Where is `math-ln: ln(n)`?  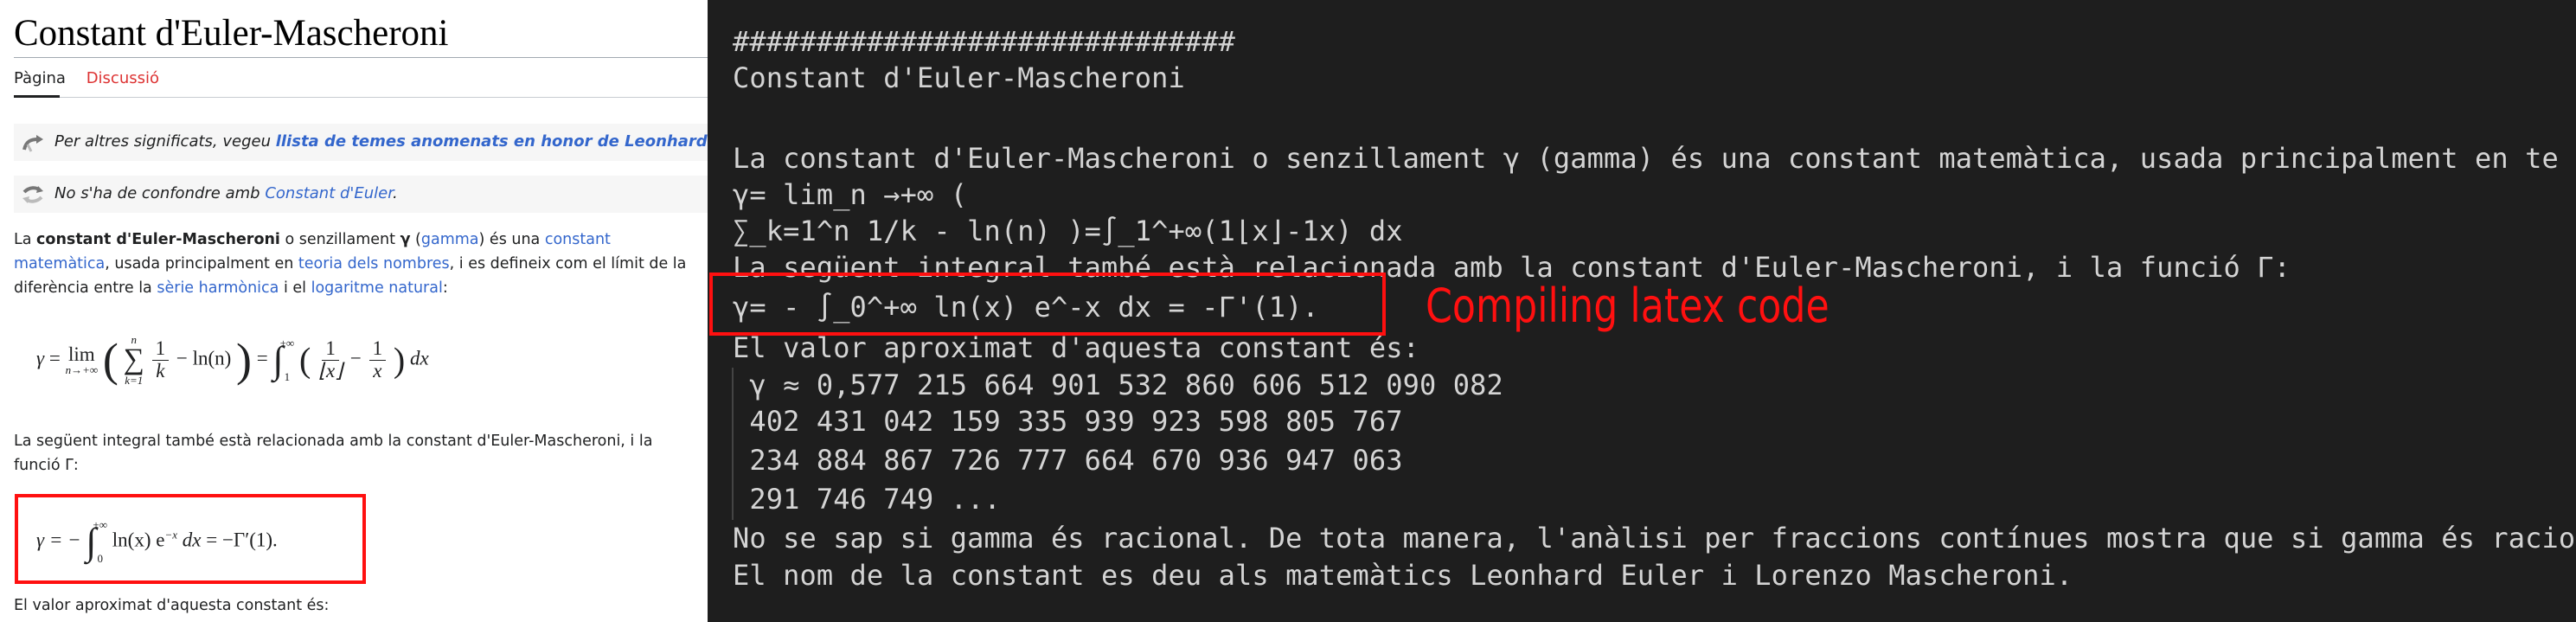 math-ln: ln(n) is located at coordinates (212, 358).